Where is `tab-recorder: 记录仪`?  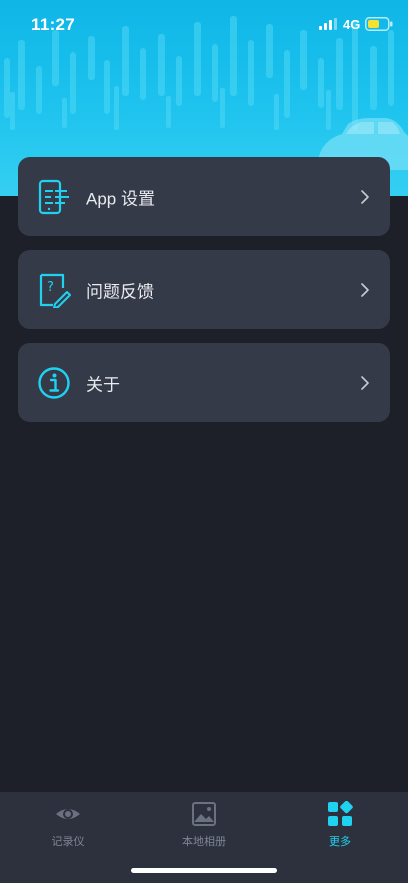
tab-recorder: 记录仪 is located at coordinates (68, 826).